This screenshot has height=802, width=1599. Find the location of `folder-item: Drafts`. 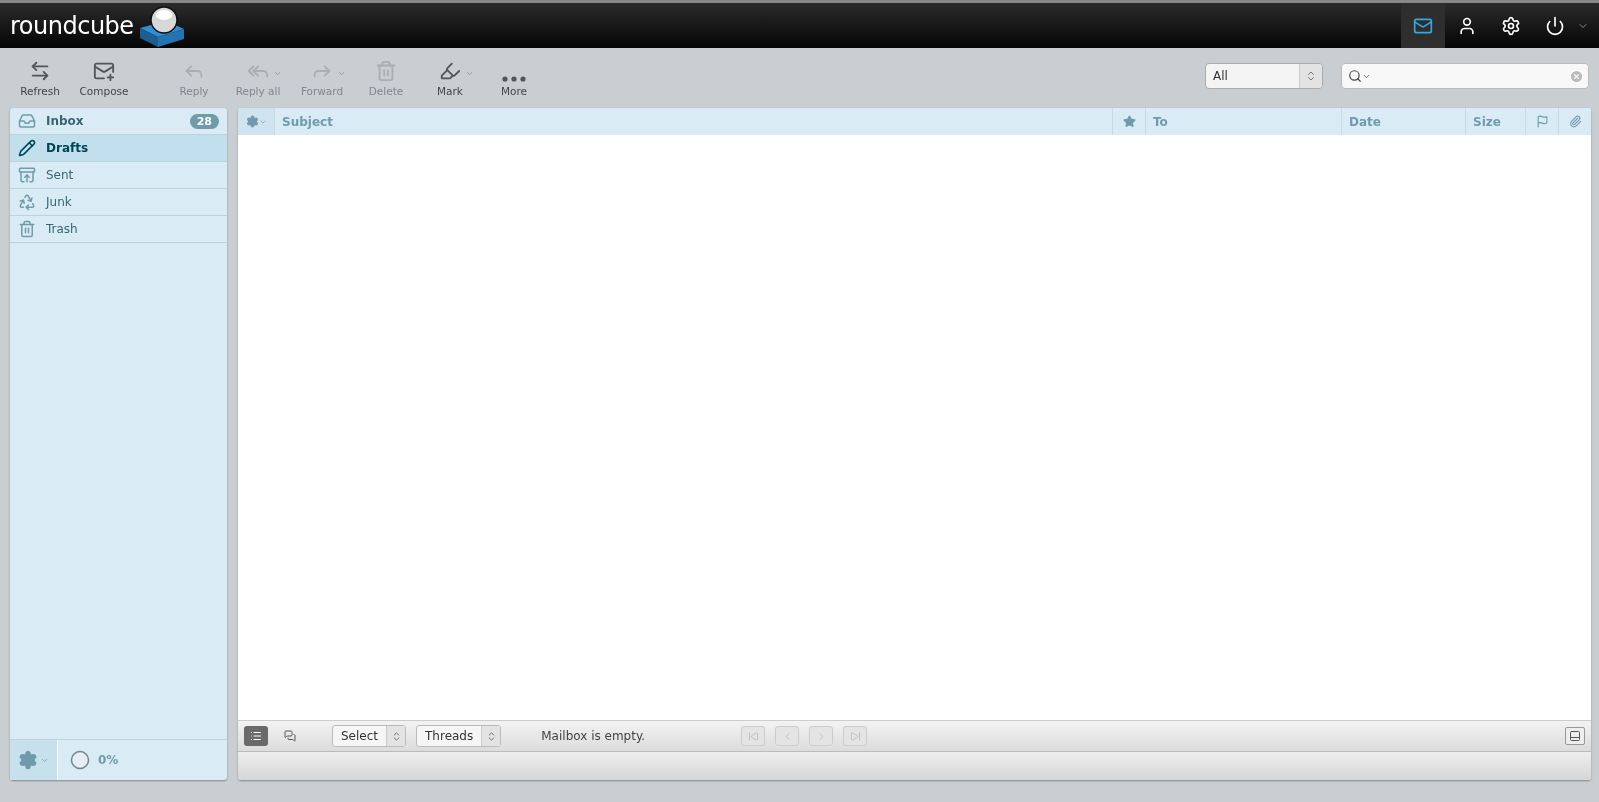

folder-item: Drafts is located at coordinates (118, 148).